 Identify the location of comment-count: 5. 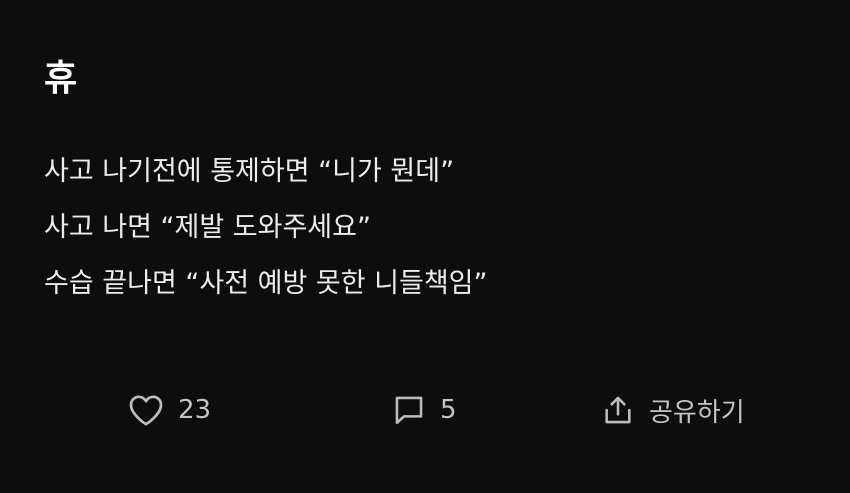
(448, 410).